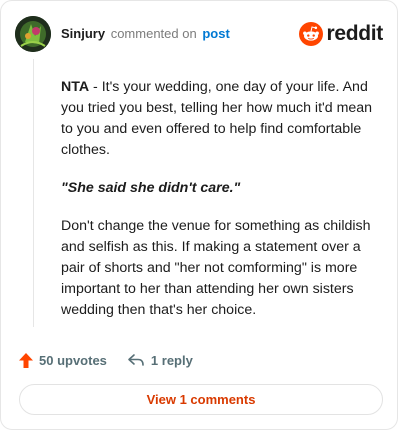 Image resolution: width=400 pixels, height=432 pixels. I want to click on quoted-text: "She said she didn't care.", so click(151, 188).